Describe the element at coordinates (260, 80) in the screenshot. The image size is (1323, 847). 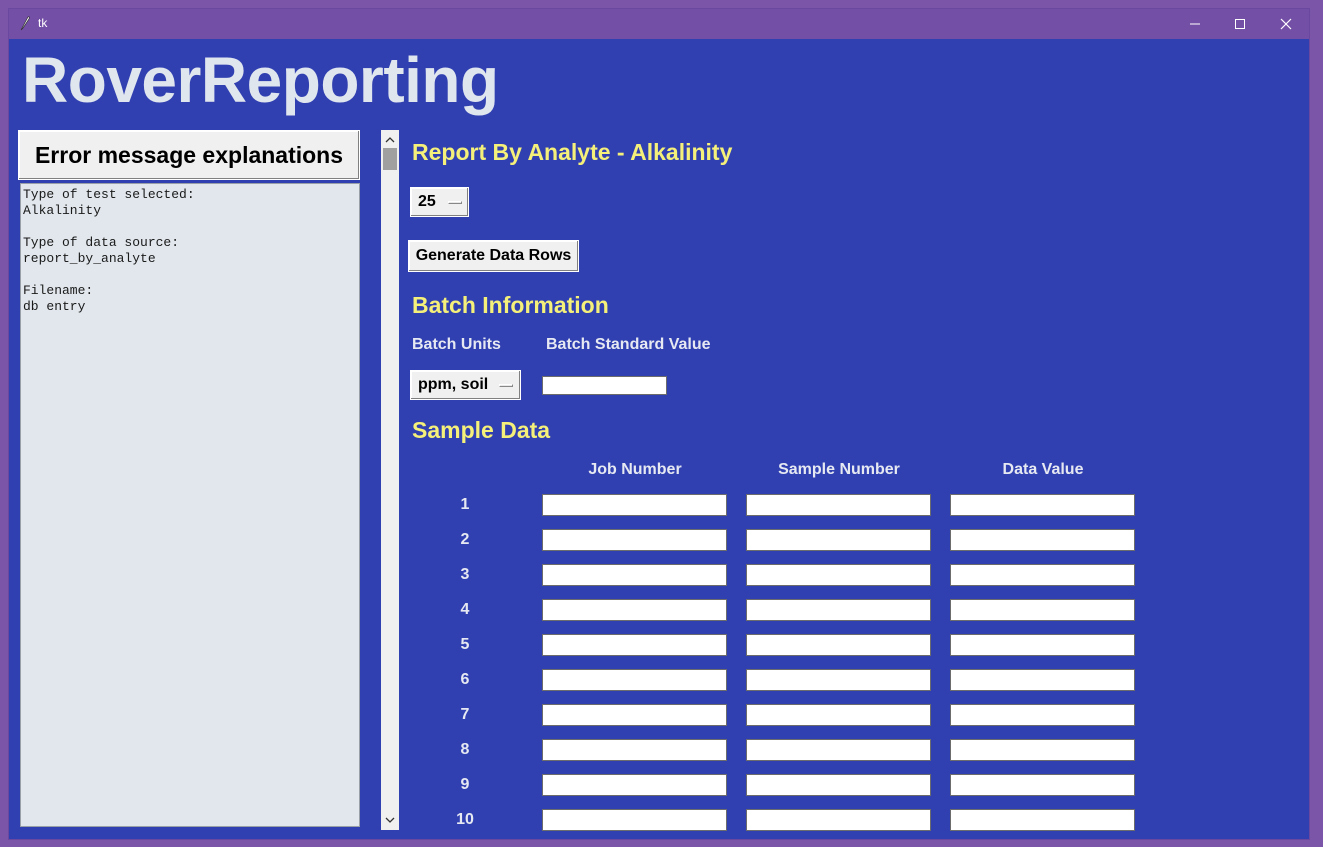
I see `app-title: RoverReporting` at that location.